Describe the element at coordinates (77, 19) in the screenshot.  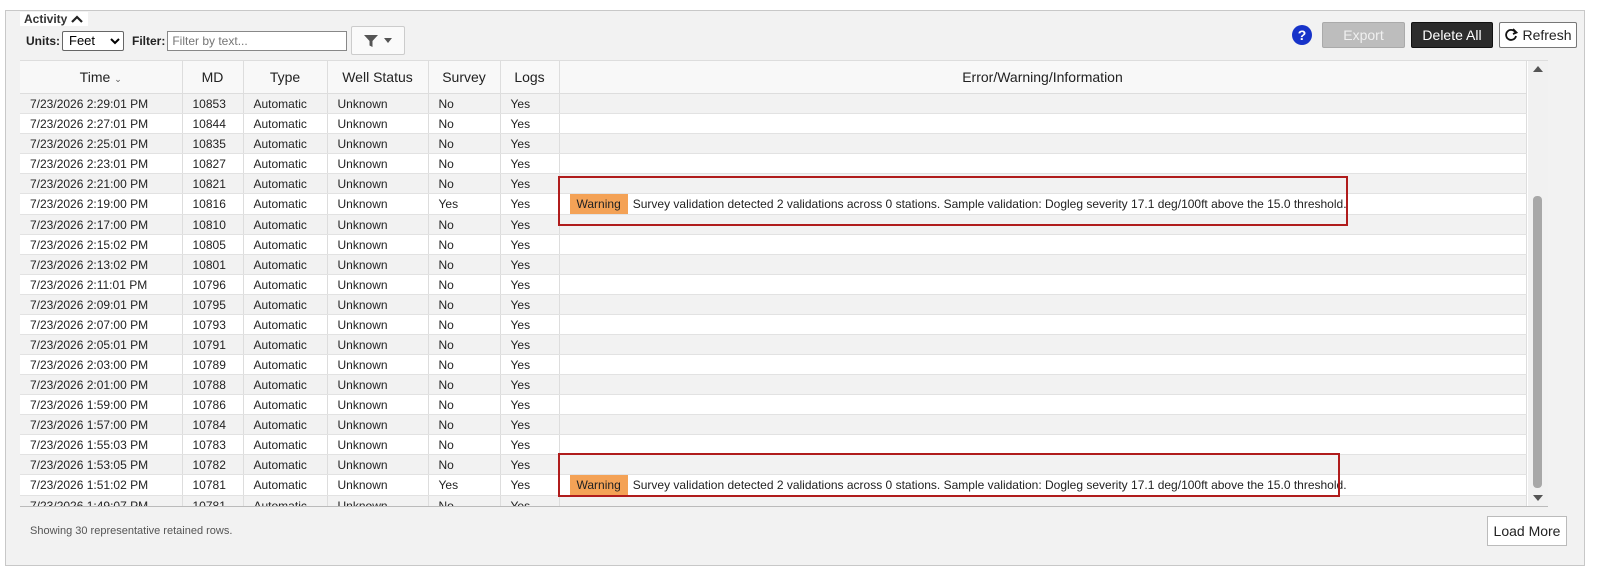
I see `chevron-up-icon` at that location.